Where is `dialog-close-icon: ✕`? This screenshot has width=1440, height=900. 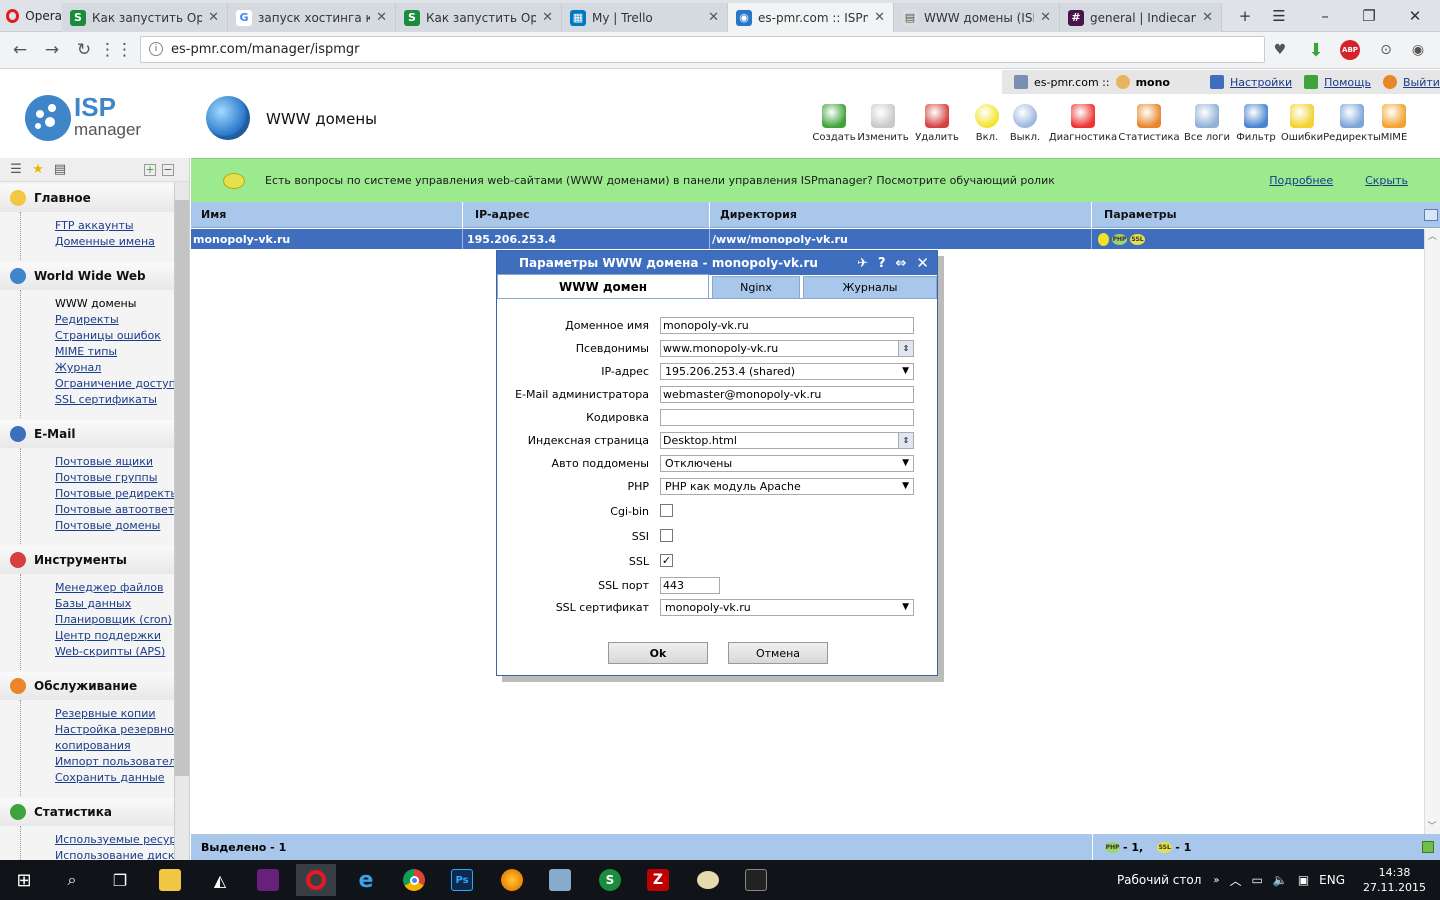 dialog-close-icon: ✕ is located at coordinates (922, 263).